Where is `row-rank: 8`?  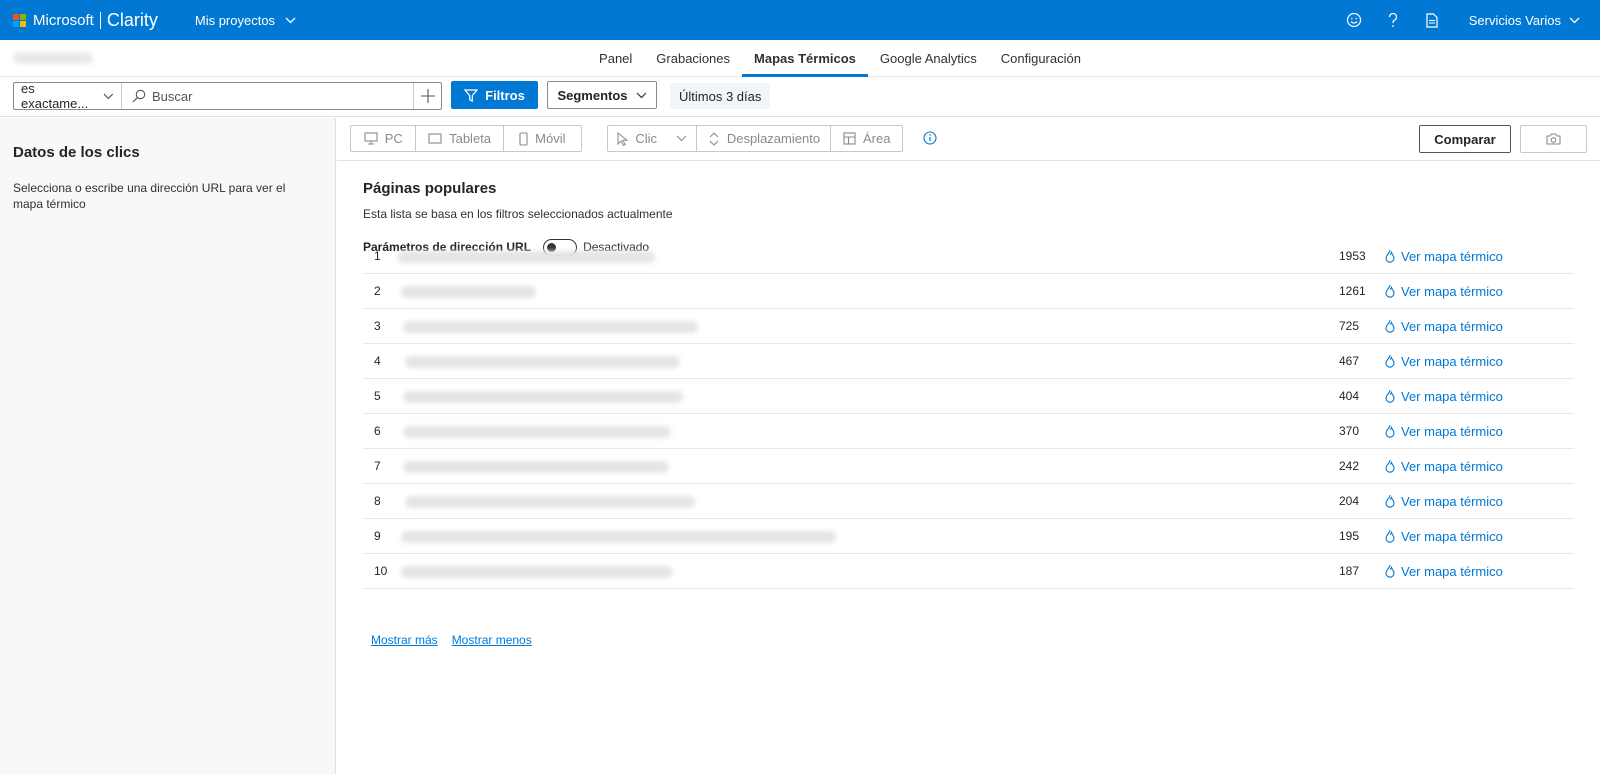 row-rank: 8 is located at coordinates (377, 501).